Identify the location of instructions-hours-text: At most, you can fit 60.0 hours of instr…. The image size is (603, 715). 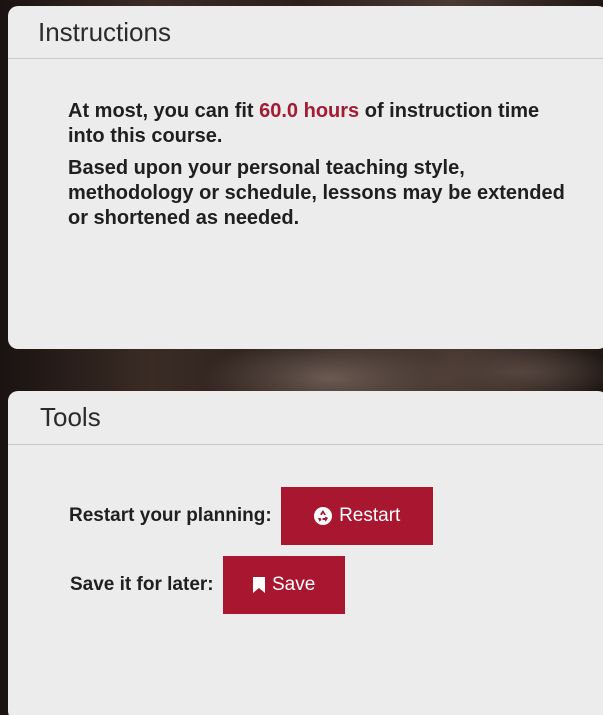
(323, 124).